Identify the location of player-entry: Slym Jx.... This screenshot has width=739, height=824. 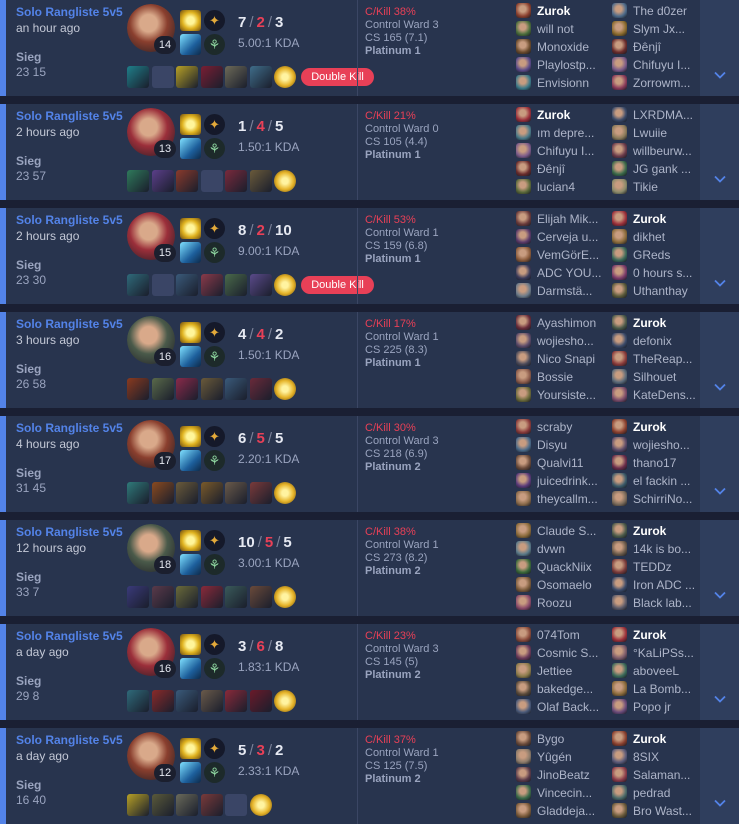
(658, 29).